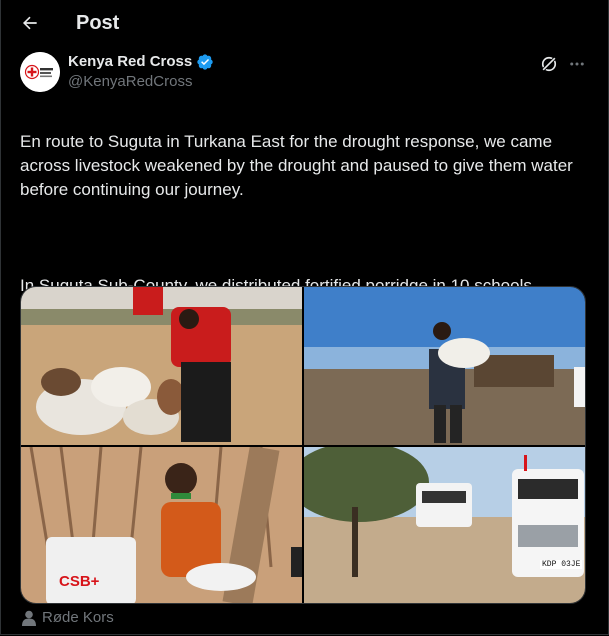 The height and width of the screenshot is (636, 609). Describe the element at coordinates (78, 617) in the screenshot. I see `media-credit-text: Røde Kors` at that location.